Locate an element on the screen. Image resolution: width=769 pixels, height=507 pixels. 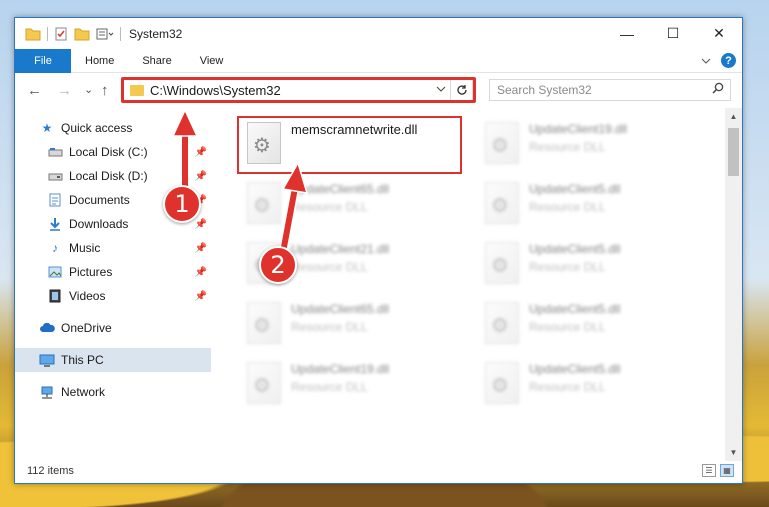
tab-share: Share is located at coordinates (156, 61).